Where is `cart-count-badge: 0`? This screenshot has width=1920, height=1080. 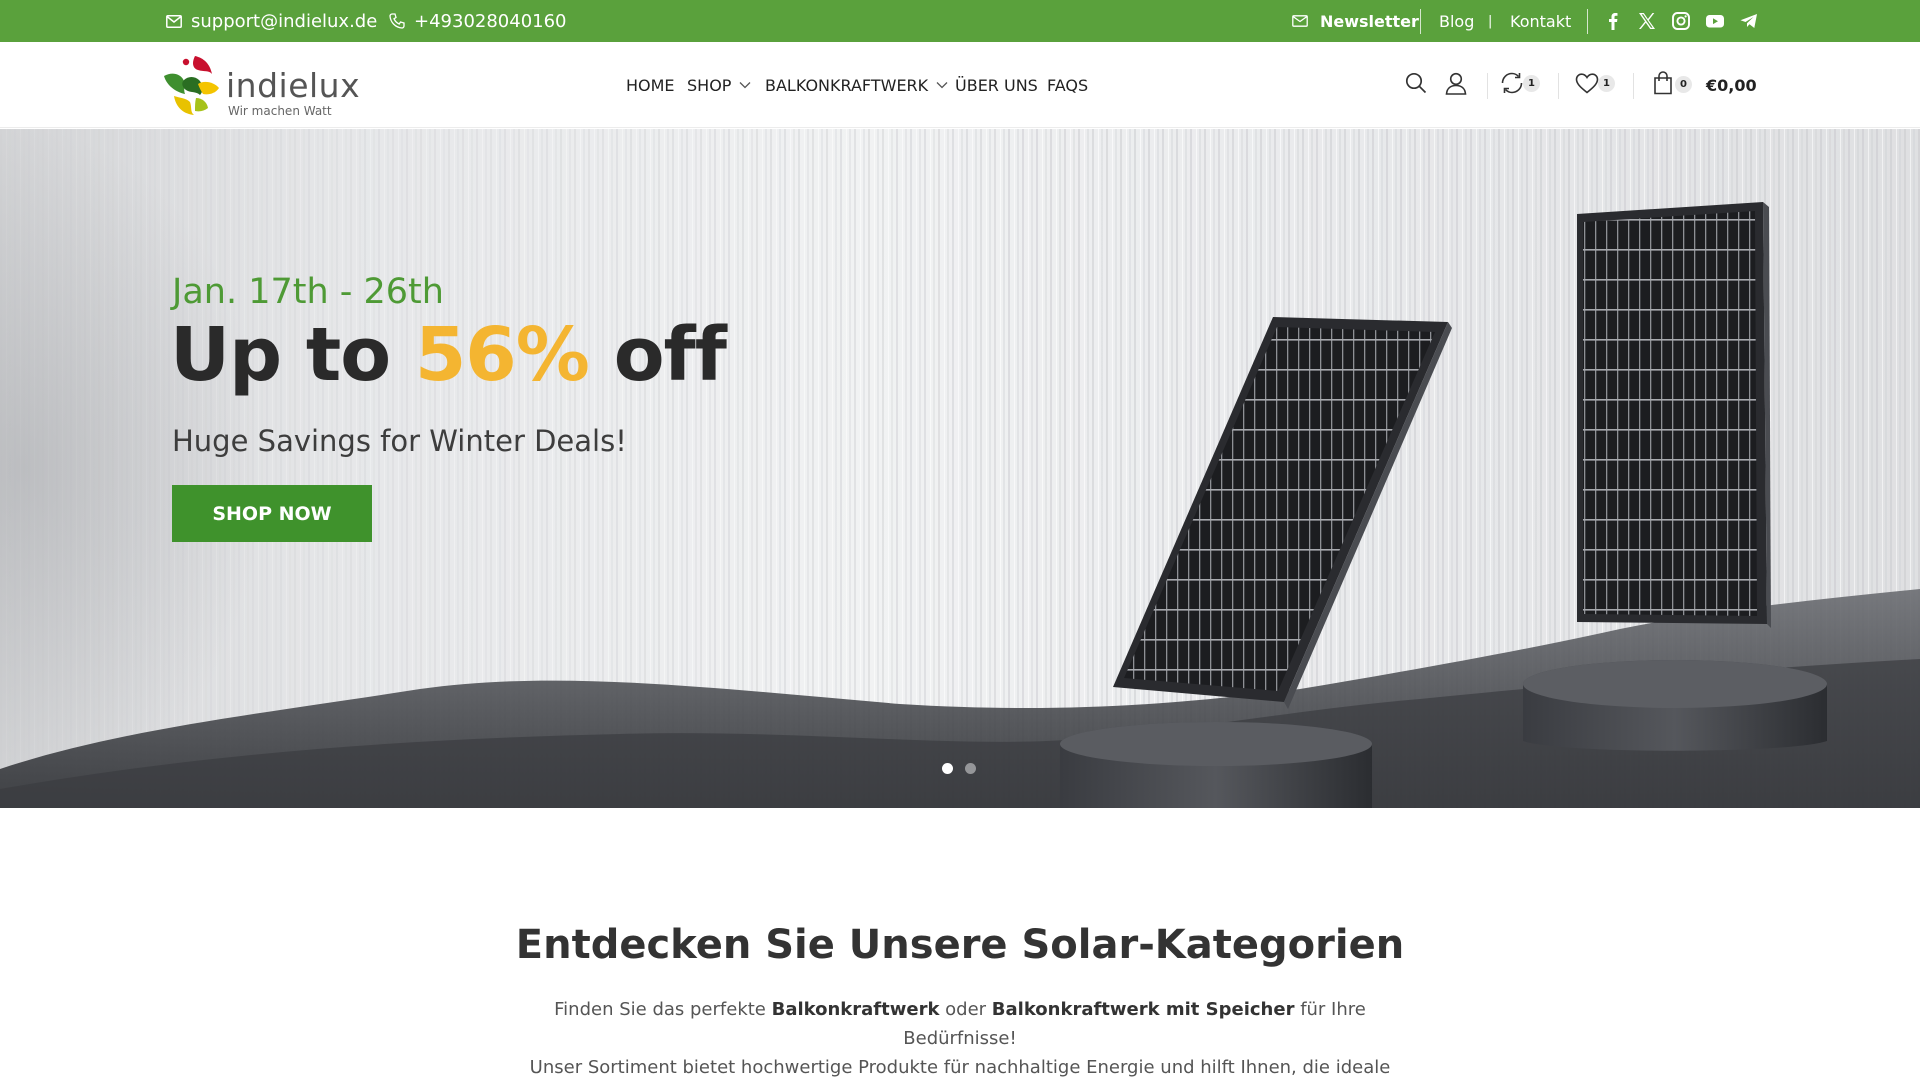
cart-count-badge: 0 is located at coordinates (1683, 84).